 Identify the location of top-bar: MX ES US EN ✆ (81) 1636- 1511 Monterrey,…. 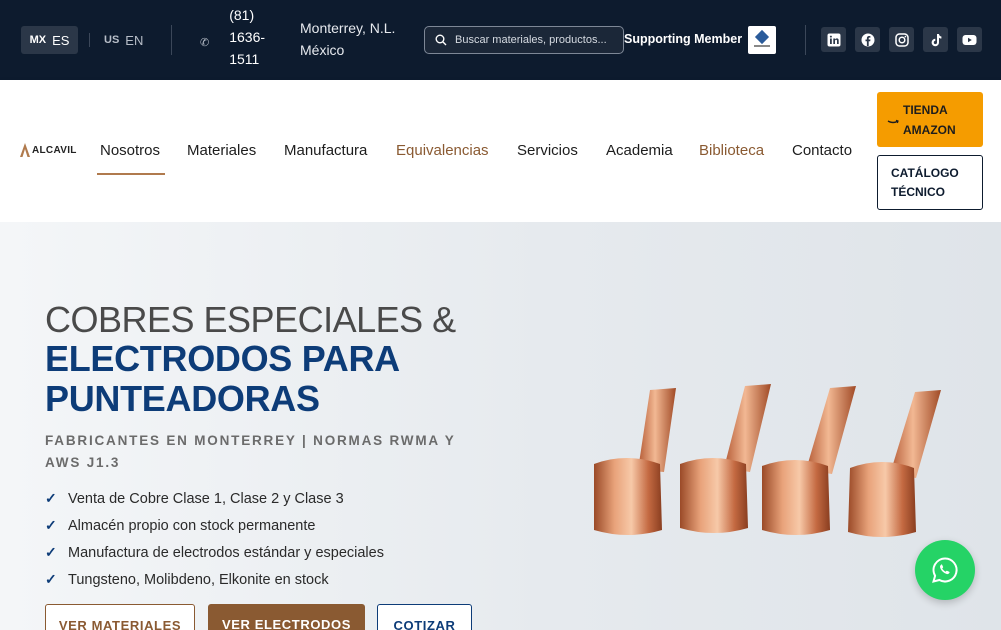
(500, 40).